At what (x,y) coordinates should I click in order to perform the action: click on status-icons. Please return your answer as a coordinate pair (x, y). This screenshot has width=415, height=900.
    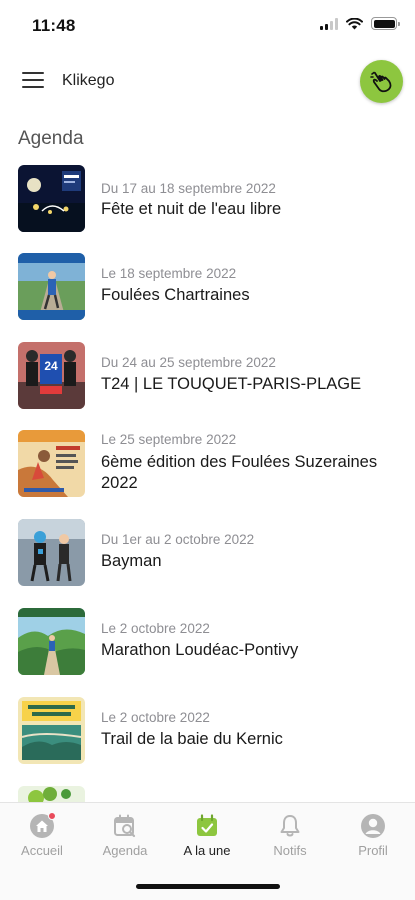
    Looking at the image, I should click on (360, 23).